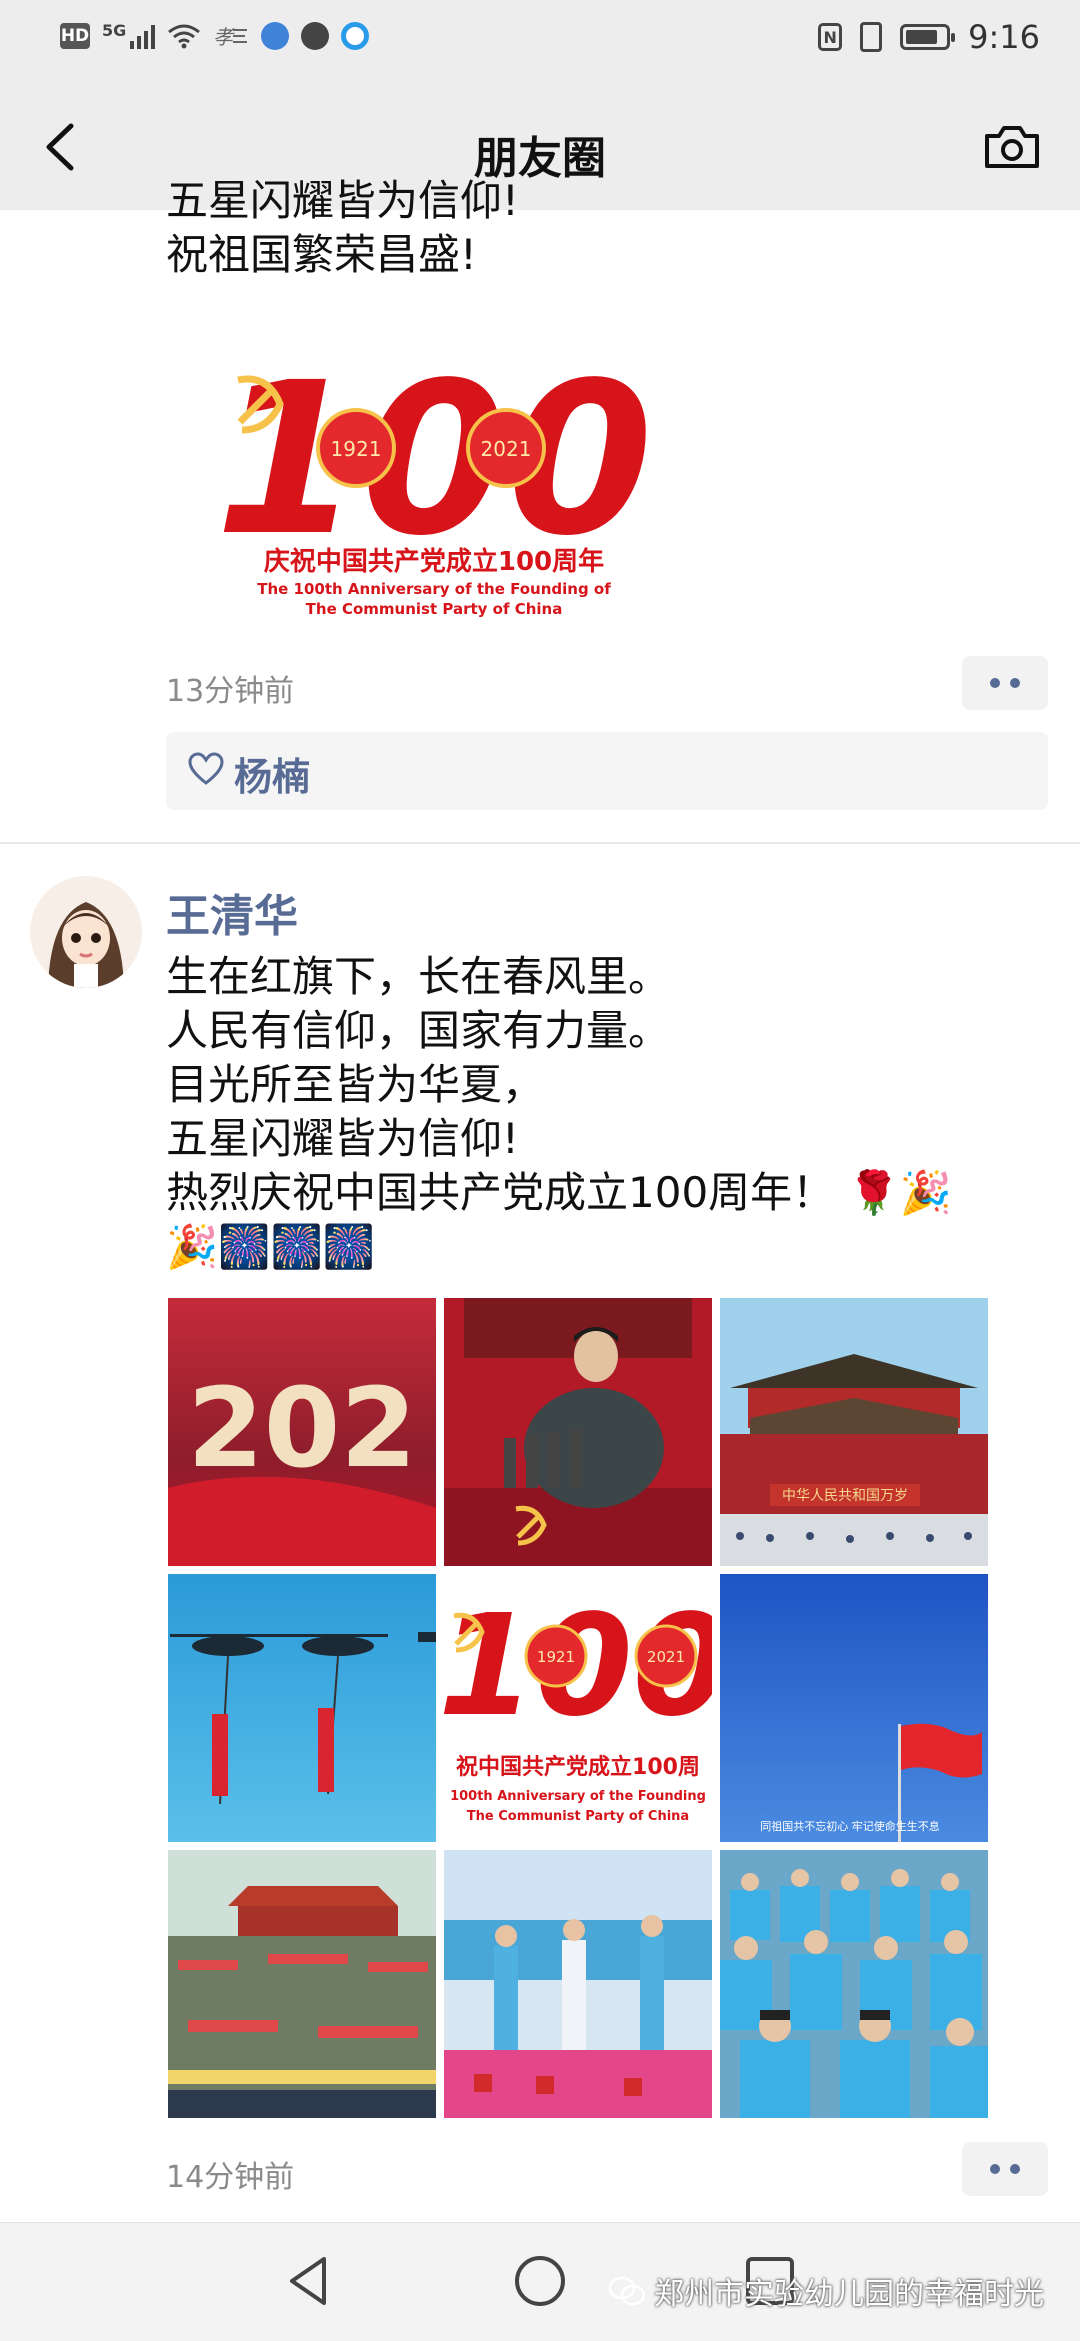 The width and height of the screenshot is (1080, 2341). Describe the element at coordinates (302, 1428) in the screenshot. I see `photo-2021-text: 202` at that location.